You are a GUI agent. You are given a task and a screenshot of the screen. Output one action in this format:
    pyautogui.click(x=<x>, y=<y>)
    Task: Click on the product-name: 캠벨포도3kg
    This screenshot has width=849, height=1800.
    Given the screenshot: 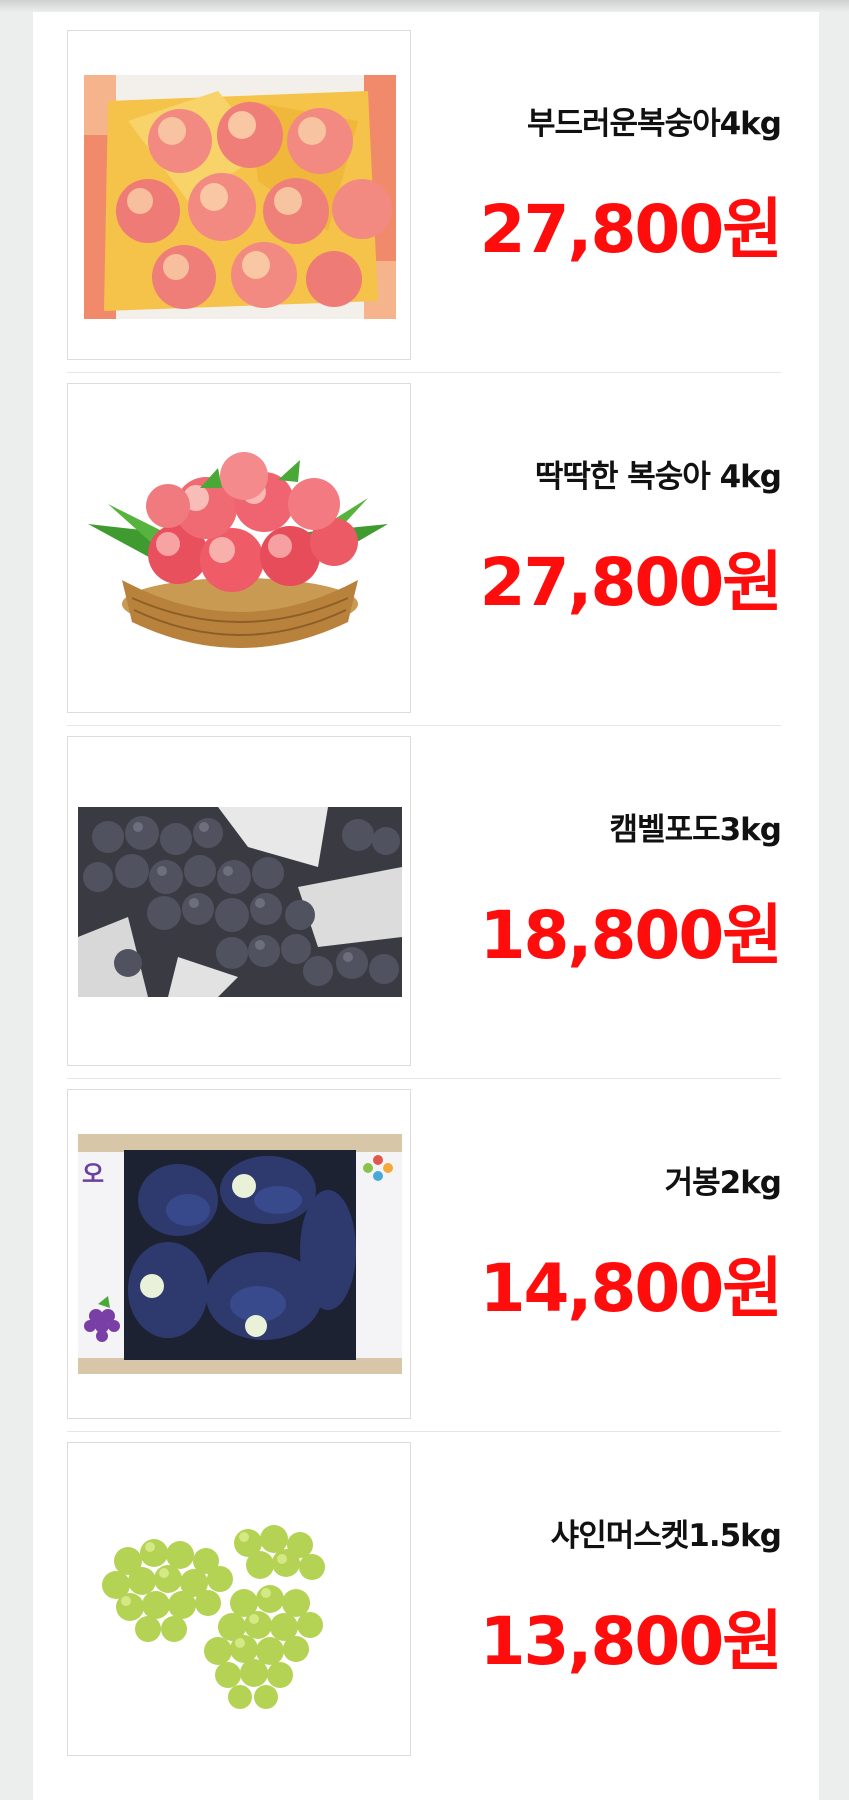 What is the action you would take?
    pyautogui.click(x=695, y=830)
    